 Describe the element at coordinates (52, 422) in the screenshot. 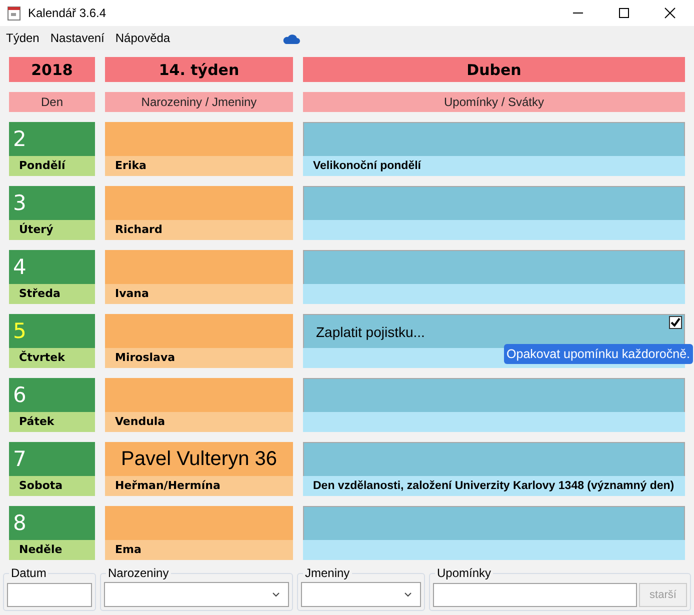

I see `weekday-label: Pátek` at that location.